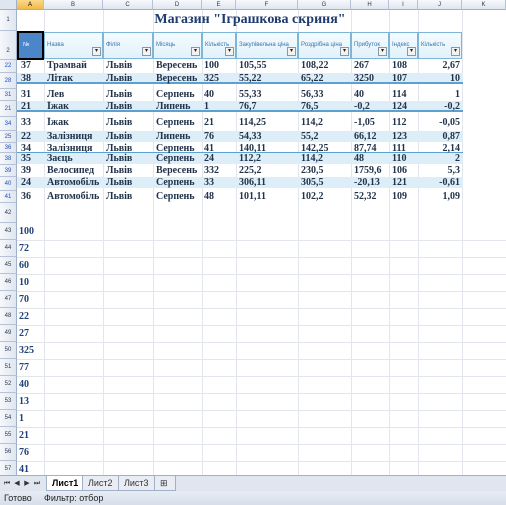  I want to click on table-cell-g: 102,2, so click(325, 196).